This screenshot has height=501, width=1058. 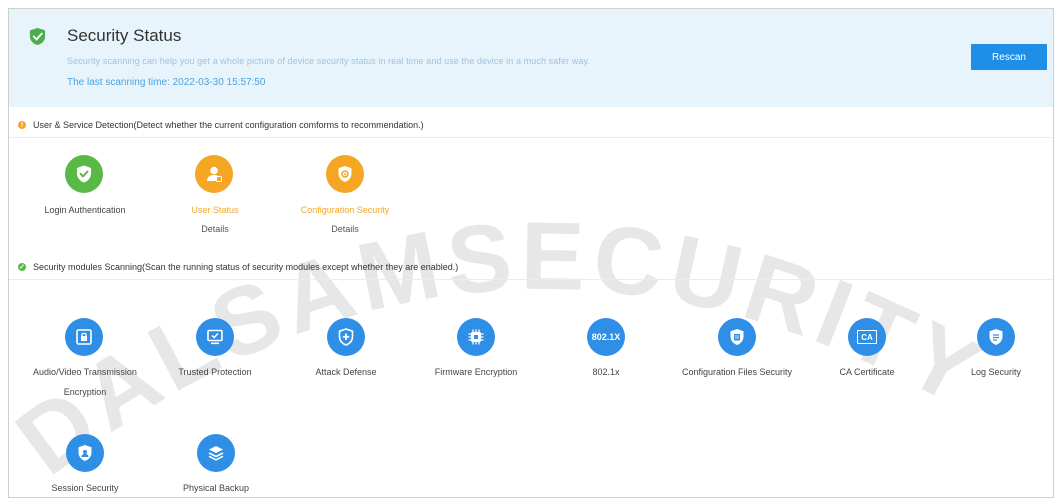 I want to click on av-encryption-label-line2: Encryption, so click(x=85, y=392).